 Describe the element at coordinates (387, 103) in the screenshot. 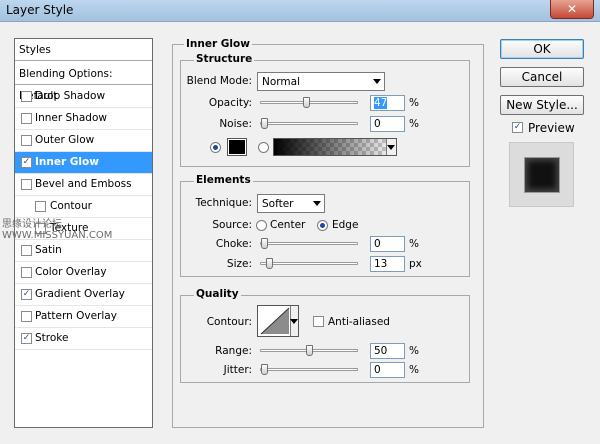

I see `opacity-input: 47` at that location.